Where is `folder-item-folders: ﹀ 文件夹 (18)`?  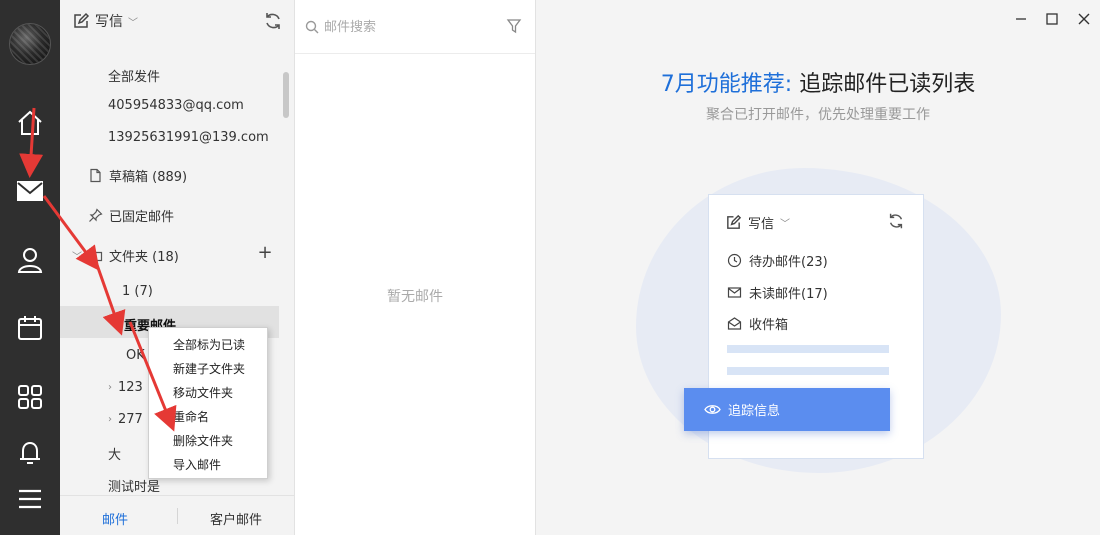 folder-item-folders: ﹀ 文件夹 (18) is located at coordinates (125, 255).